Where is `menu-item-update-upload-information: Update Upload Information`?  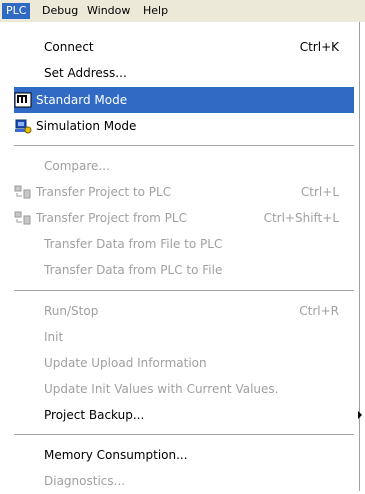
menu-item-update-upload-information: Update Upload Information is located at coordinates (184, 363).